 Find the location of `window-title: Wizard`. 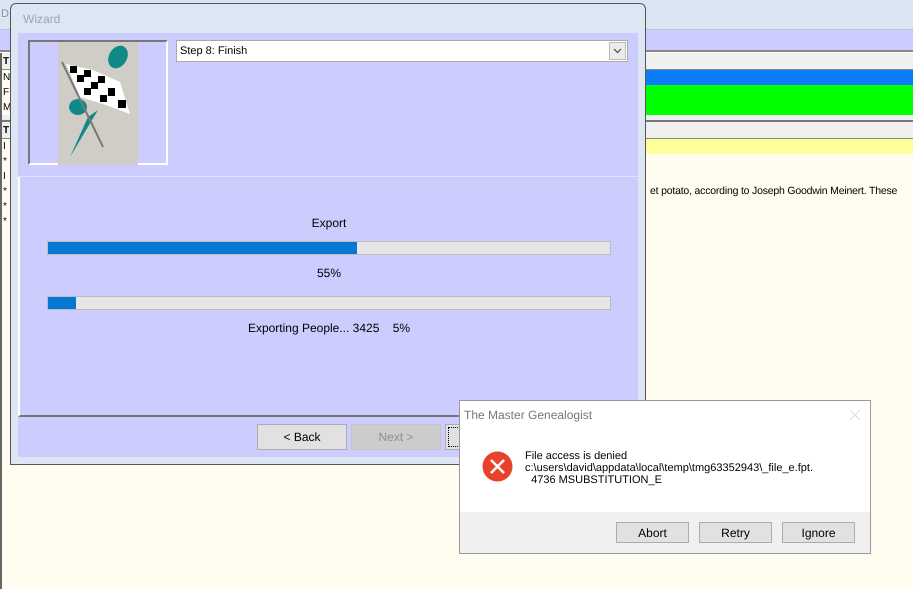

window-title: Wizard is located at coordinates (41, 19).